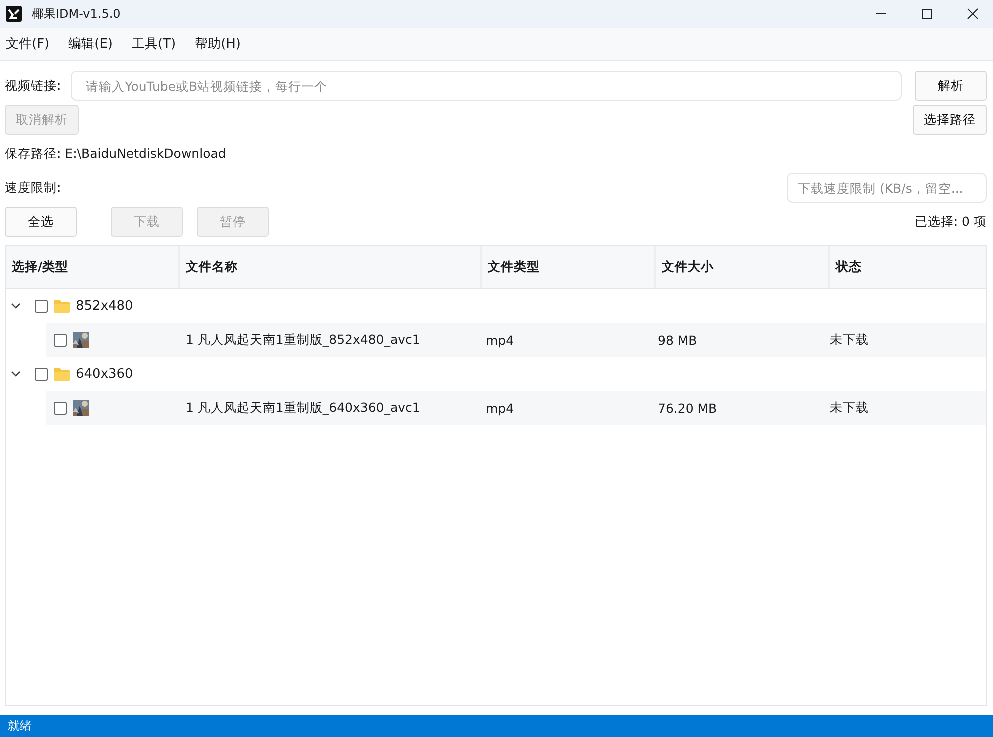 The image size is (993, 737). What do you see at coordinates (950, 120) in the screenshot?
I see `choose-path-button: 选择路径` at bounding box center [950, 120].